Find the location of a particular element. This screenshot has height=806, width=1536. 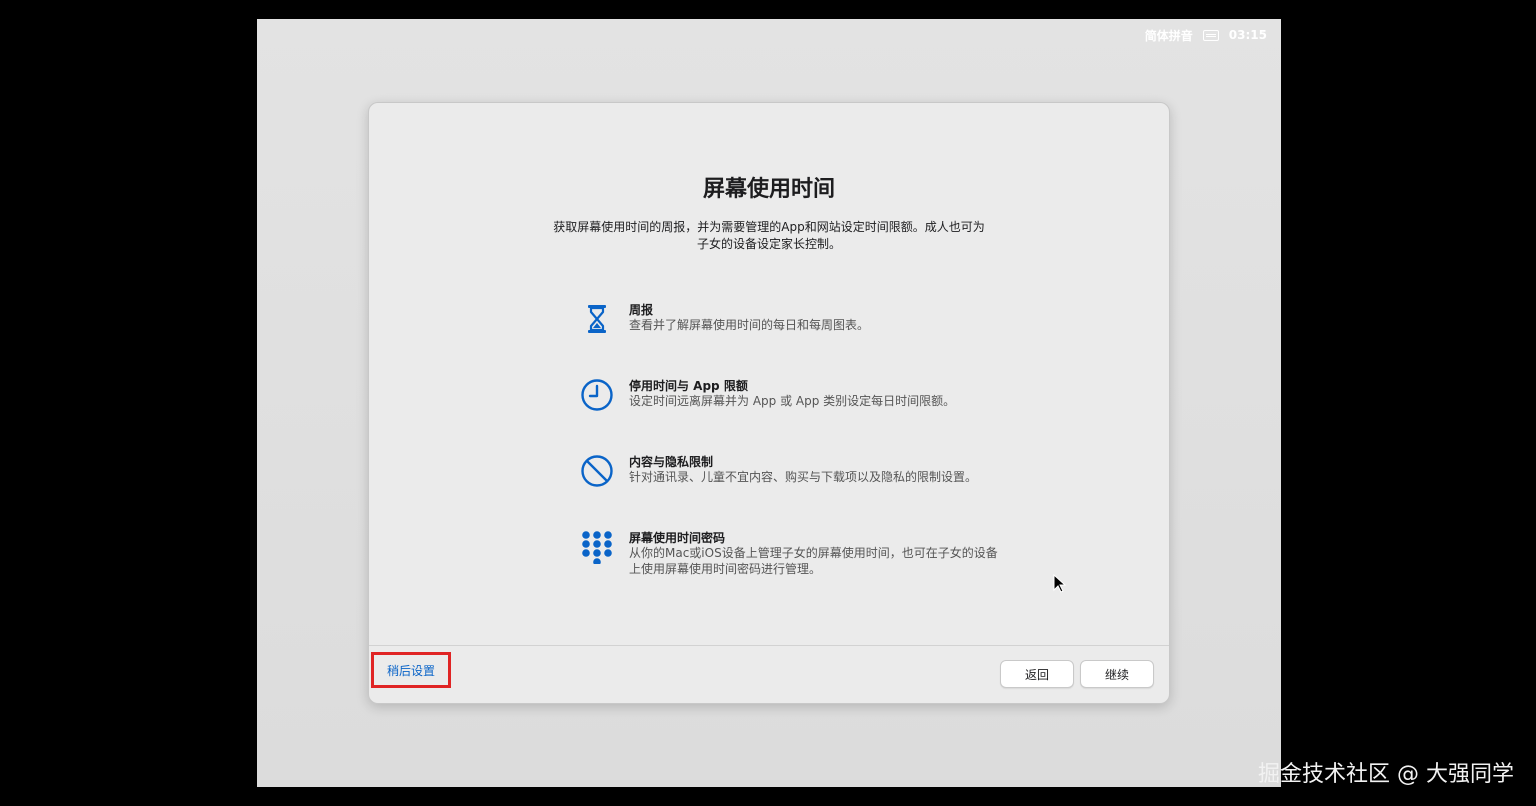

page-title: 屏幕使用时间 is located at coordinates (768, 189).